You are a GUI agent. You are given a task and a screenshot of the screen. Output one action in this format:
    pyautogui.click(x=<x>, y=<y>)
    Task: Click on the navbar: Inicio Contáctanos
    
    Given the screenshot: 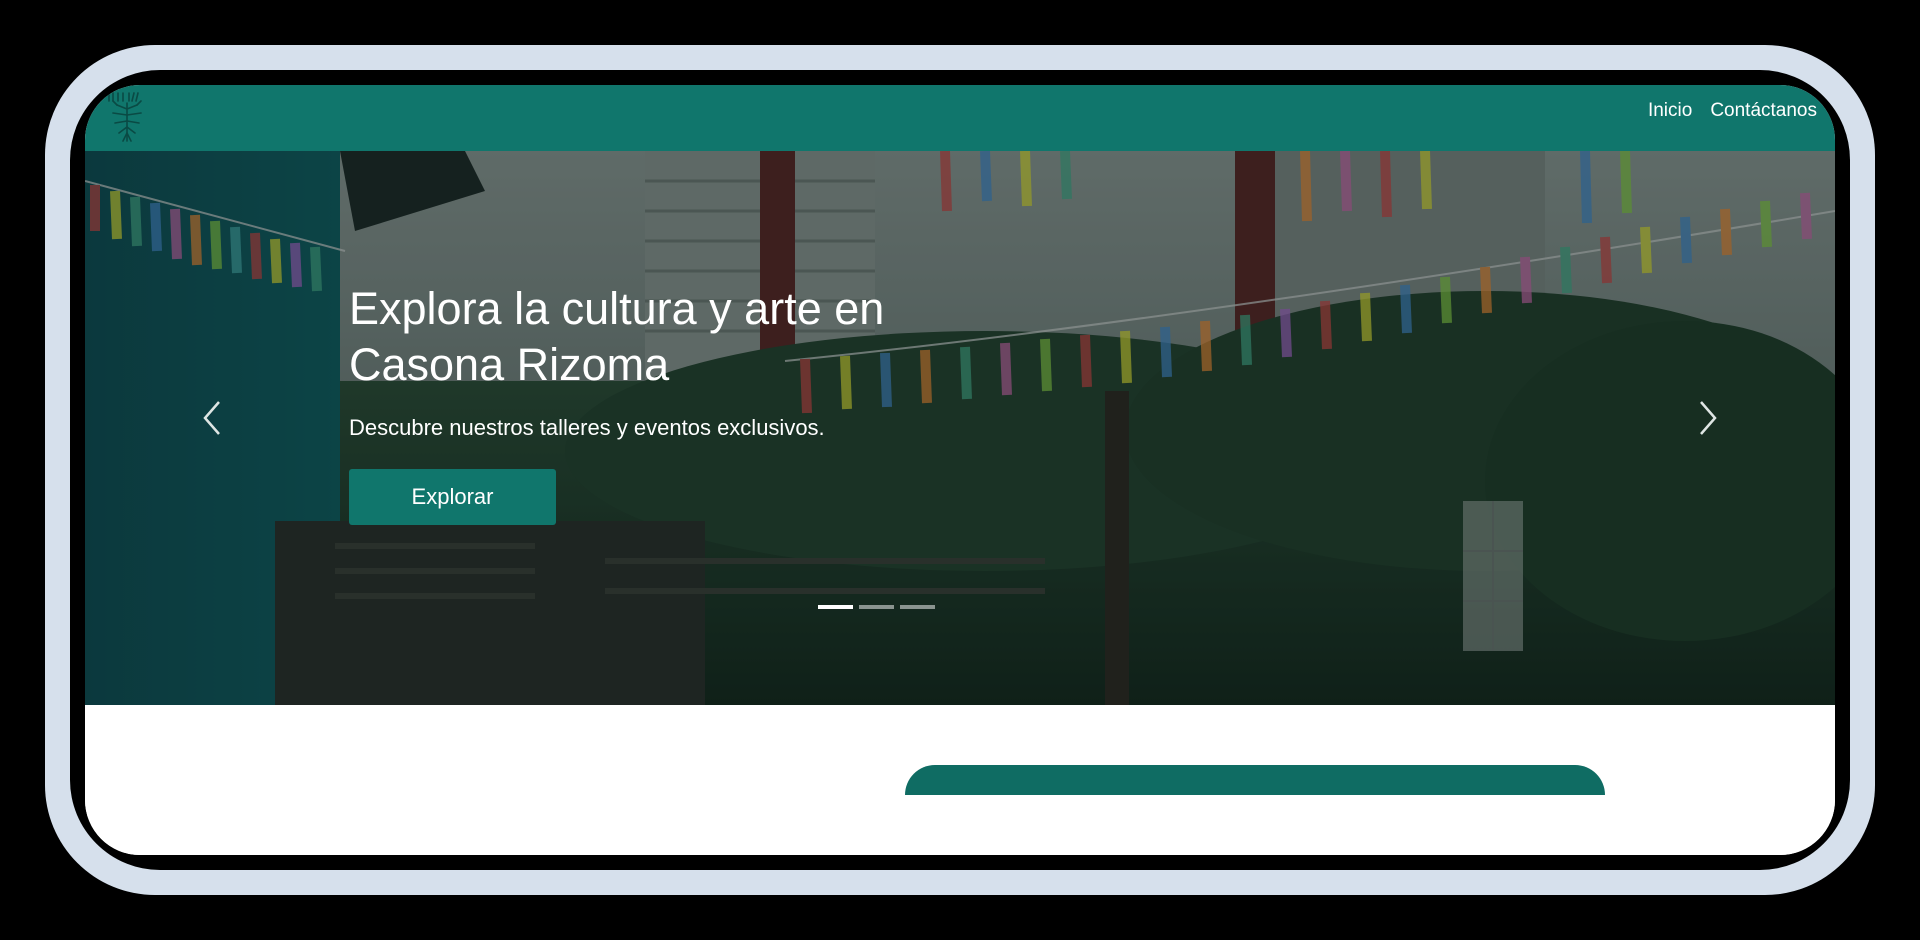 What is the action you would take?
    pyautogui.click(x=960, y=118)
    